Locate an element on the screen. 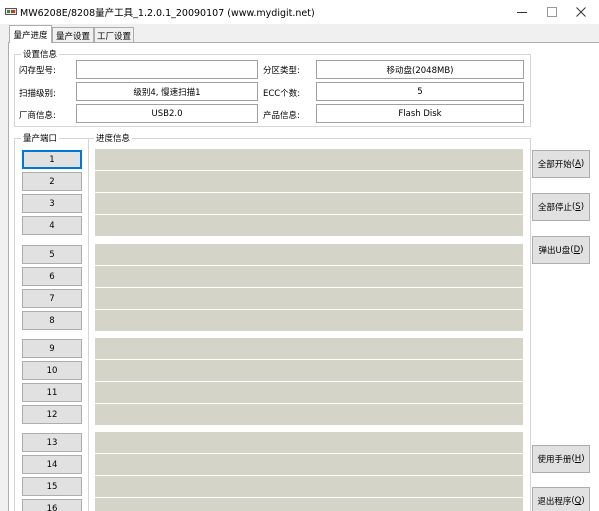 Image resolution: width=599 pixels, height=511 pixels. ports-group-title: 量产端口 is located at coordinates (40, 138).